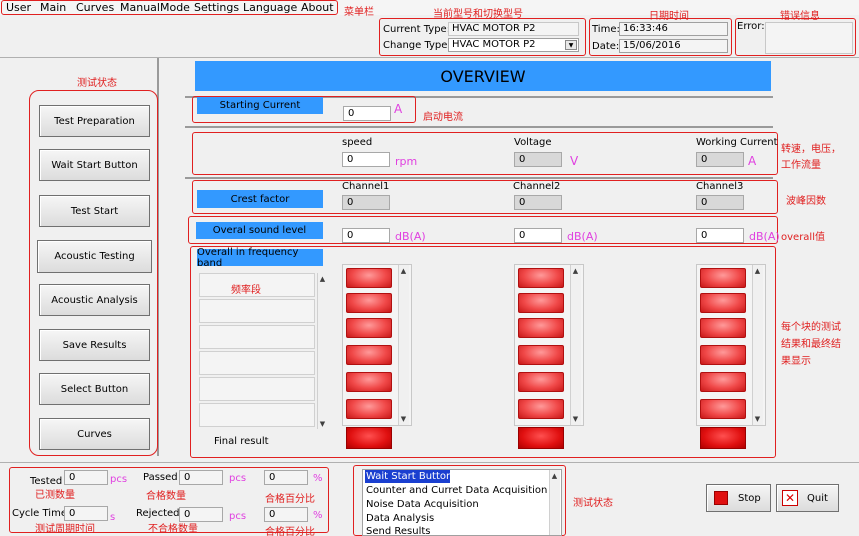 The image size is (859, 536). Describe the element at coordinates (537, 186) in the screenshot. I see `channel2-label: Channel2` at that location.